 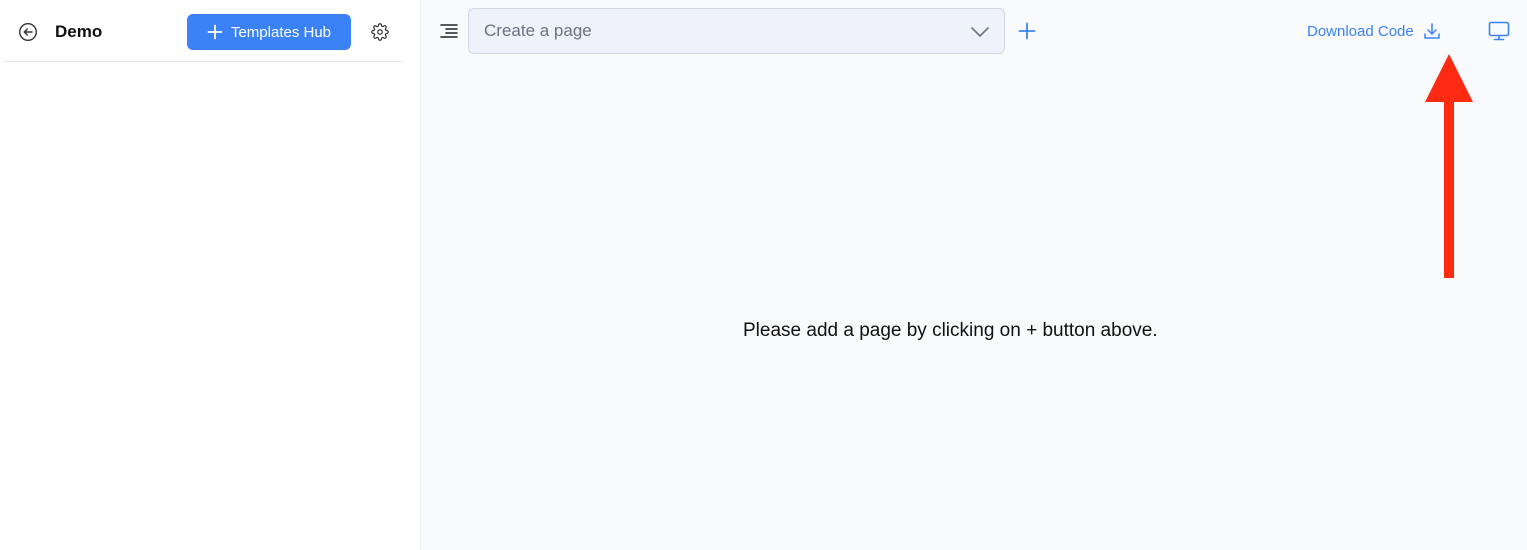 I want to click on project-title: Demo, so click(x=79, y=31).